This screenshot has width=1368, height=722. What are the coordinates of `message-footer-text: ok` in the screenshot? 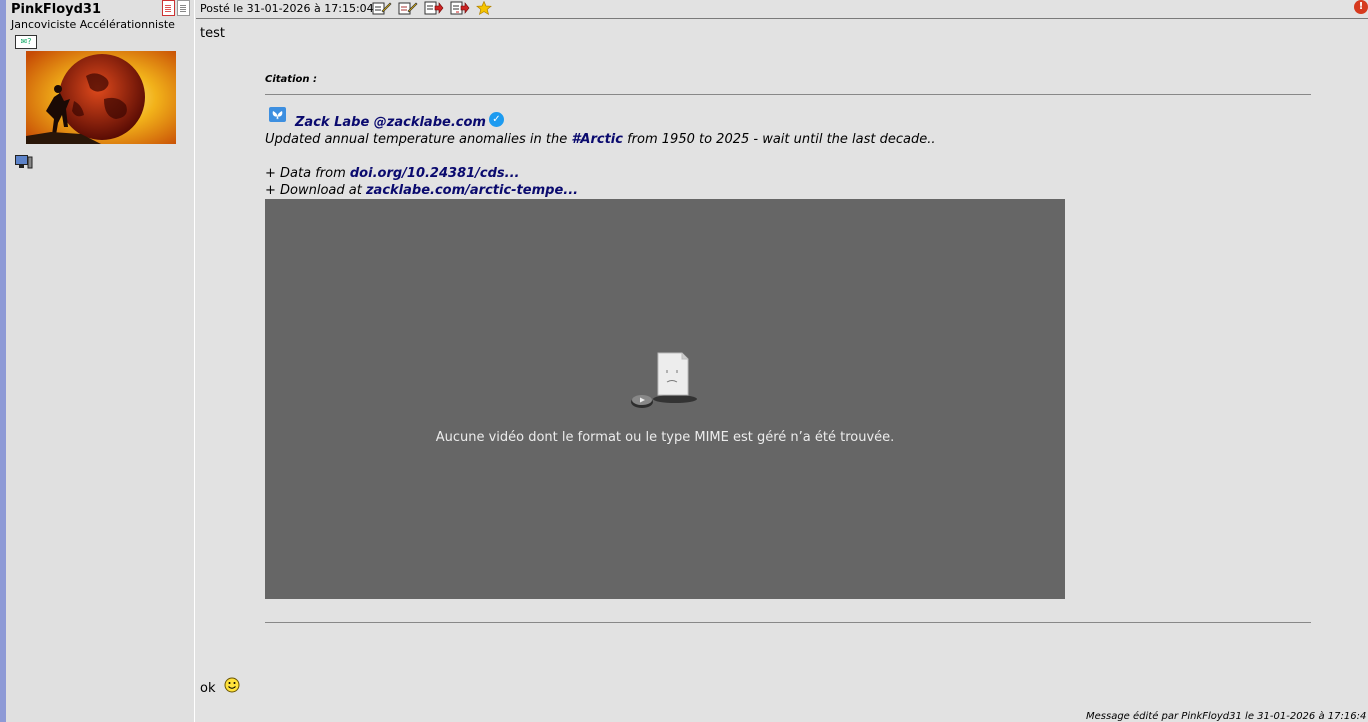 It's located at (208, 688).